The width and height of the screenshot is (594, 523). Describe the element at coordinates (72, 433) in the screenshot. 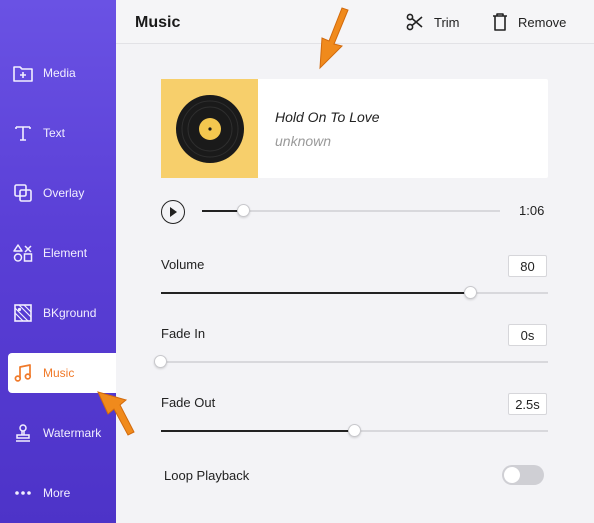

I see `sidebar-item-label: Watermark` at that location.